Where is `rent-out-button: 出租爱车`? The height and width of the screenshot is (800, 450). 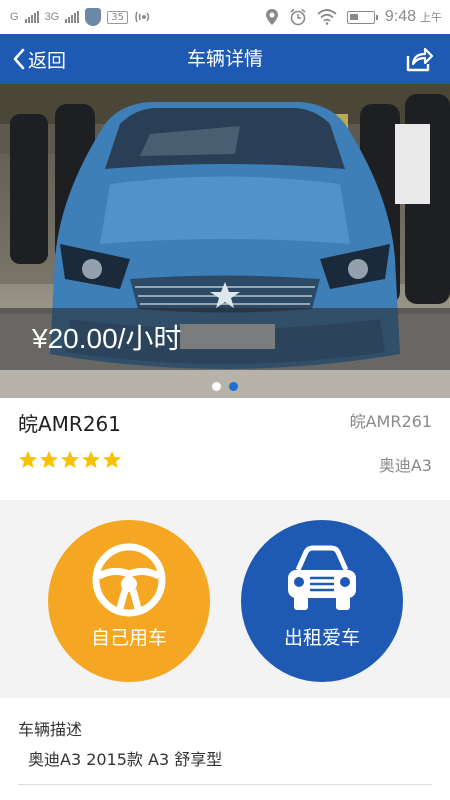 rent-out-button: 出租爱车 is located at coordinates (322, 601).